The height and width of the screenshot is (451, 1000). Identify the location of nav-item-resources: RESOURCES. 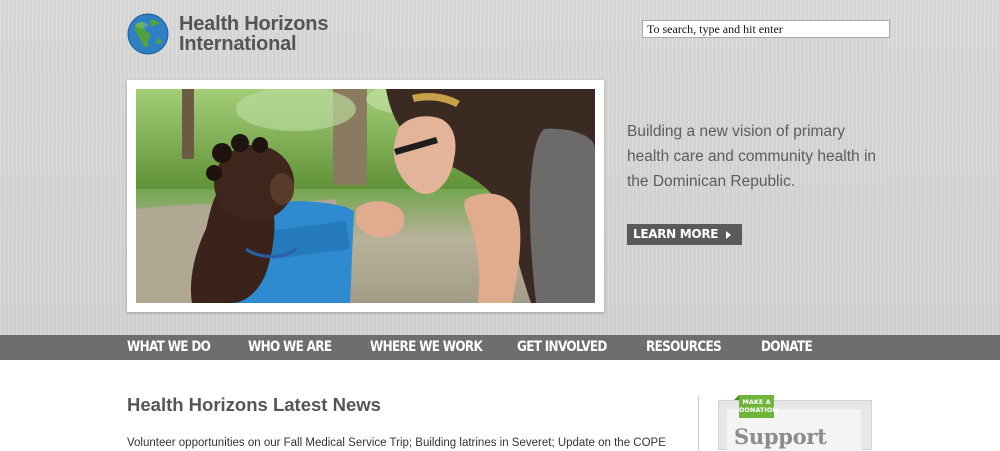
(684, 347).